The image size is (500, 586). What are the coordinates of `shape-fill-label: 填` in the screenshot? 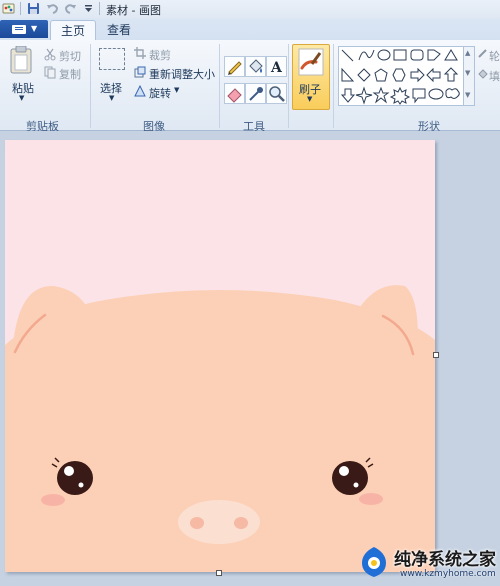 It's located at (494, 76).